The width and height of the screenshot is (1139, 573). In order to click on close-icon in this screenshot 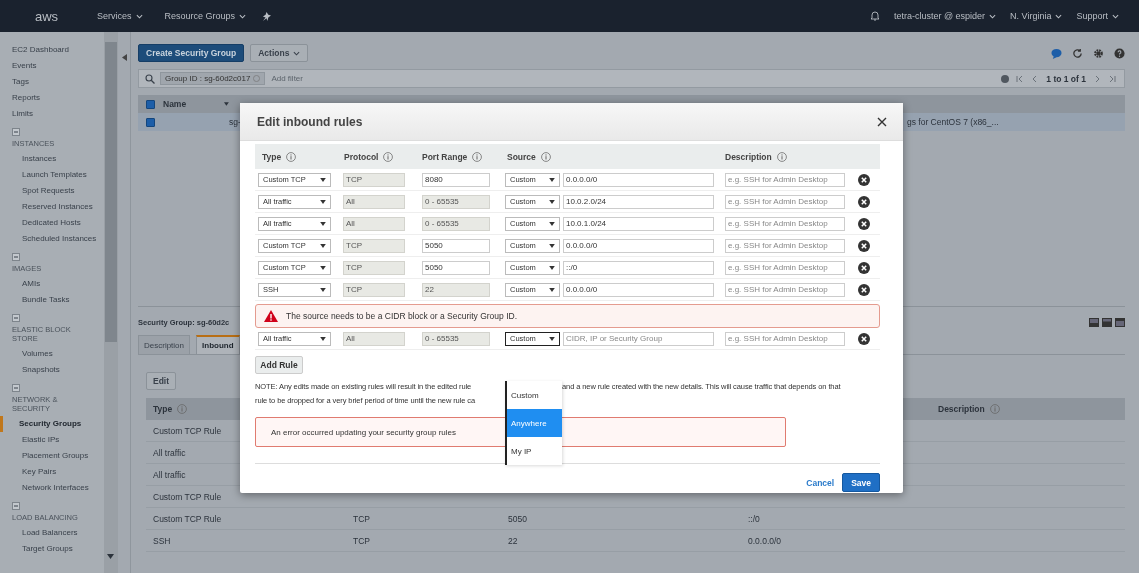, I will do `click(882, 121)`.